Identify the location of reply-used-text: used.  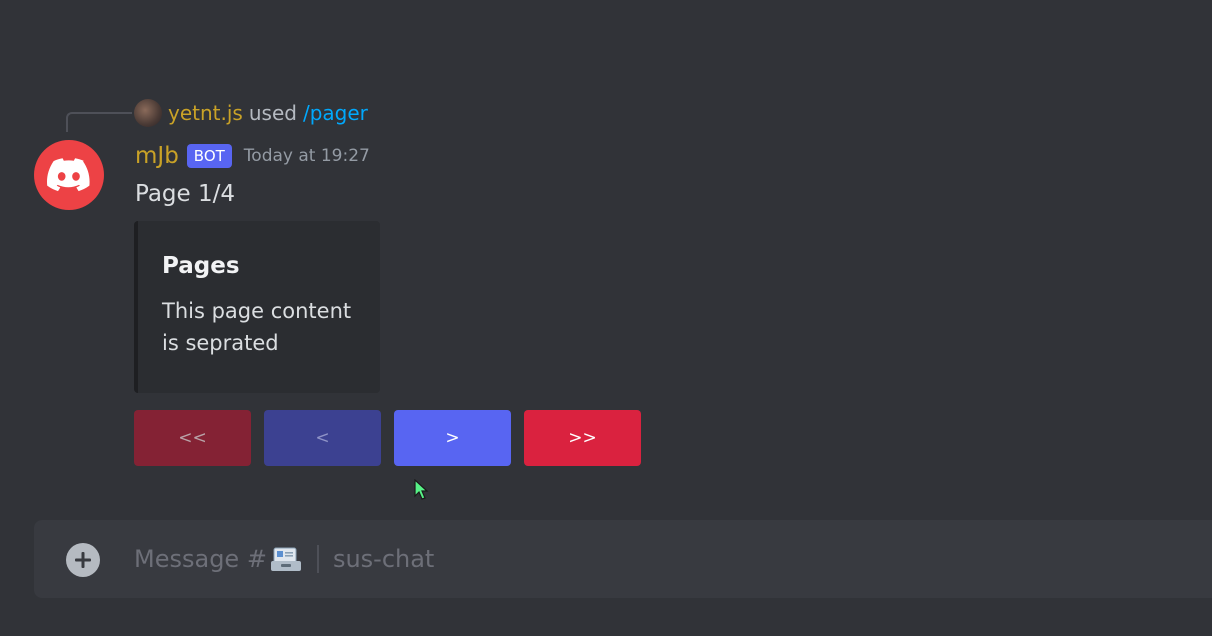
(272, 113).